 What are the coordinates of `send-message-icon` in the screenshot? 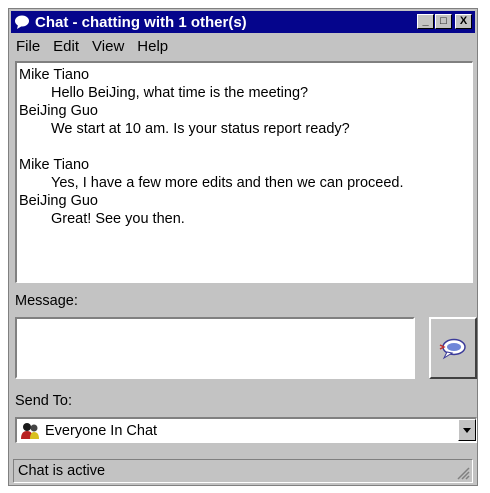 It's located at (452, 349).